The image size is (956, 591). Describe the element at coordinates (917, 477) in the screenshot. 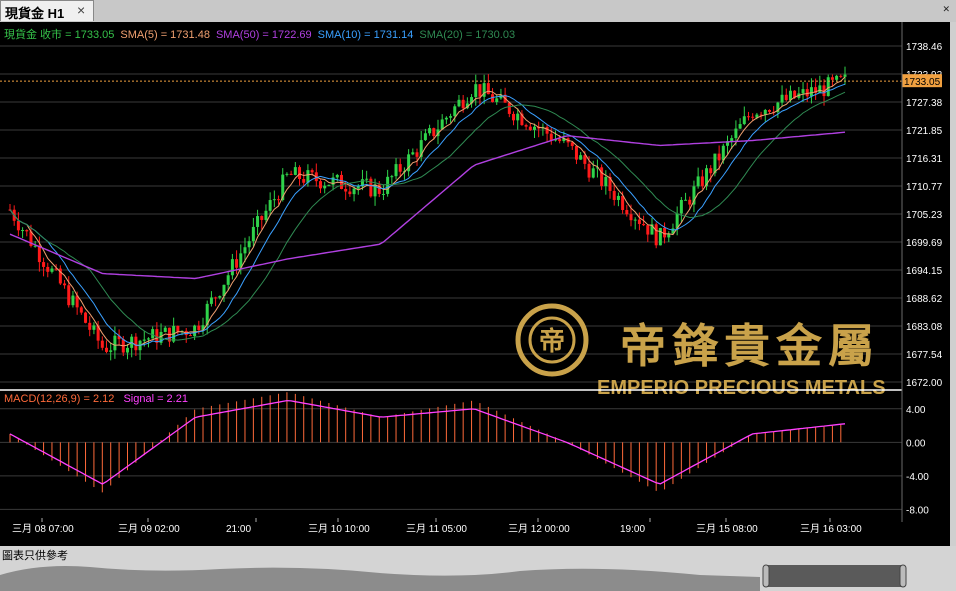

I see `macd-tick: -4.00` at that location.